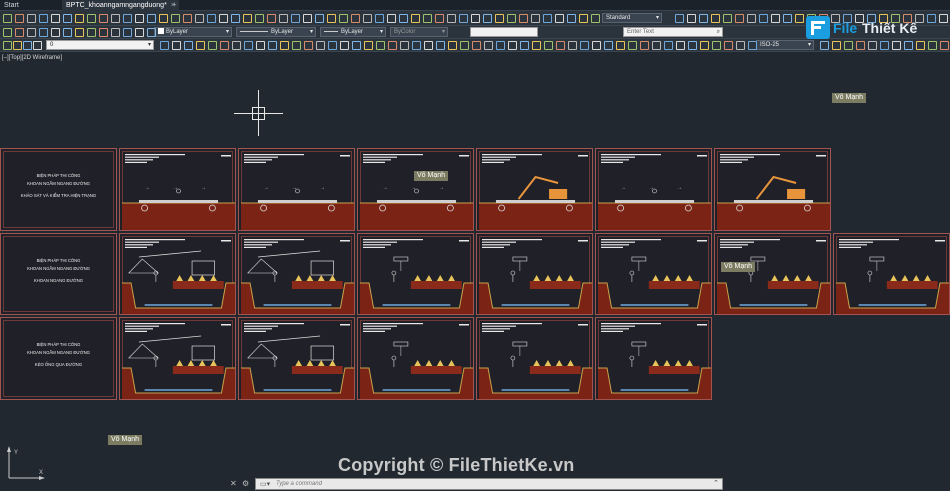 The height and width of the screenshot is (491, 950). Describe the element at coordinates (245, 483) in the screenshot. I see `wrench-icon: ⚙` at that location.